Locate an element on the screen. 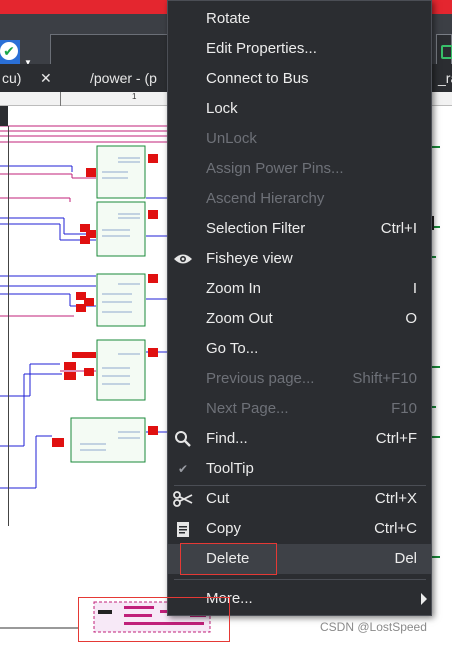 This screenshot has height=645, width=452. menu-item-label: Zoom In is located at coordinates (234, 288).